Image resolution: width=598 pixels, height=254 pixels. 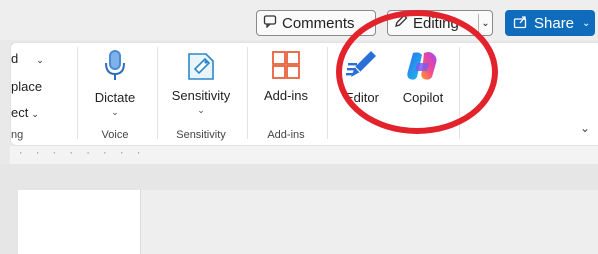 What do you see at coordinates (201, 135) in the screenshot?
I see `group-label-sensitivity: Sensitivity` at bounding box center [201, 135].